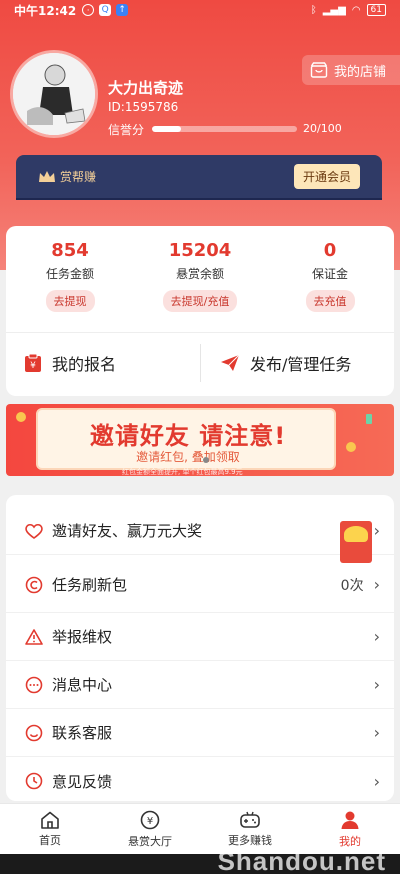 This screenshot has height=874, width=400. I want to click on user-id: ID:1595786, so click(143, 107).